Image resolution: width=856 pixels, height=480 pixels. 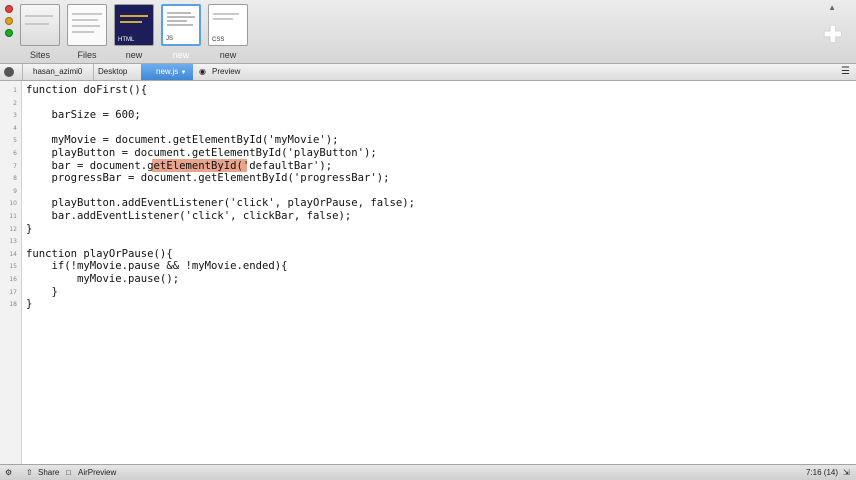 What do you see at coordinates (68, 472) in the screenshot?
I see `airpreview-icon: □` at bounding box center [68, 472].